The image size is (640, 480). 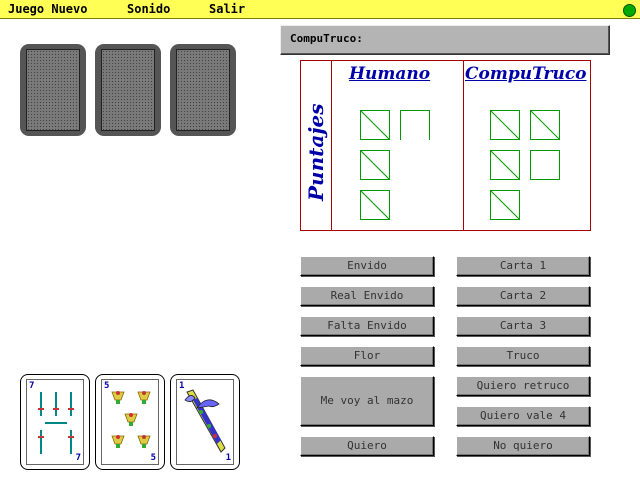 What do you see at coordinates (227, 9) in the screenshot?
I see `menu-salir: Salir` at bounding box center [227, 9].